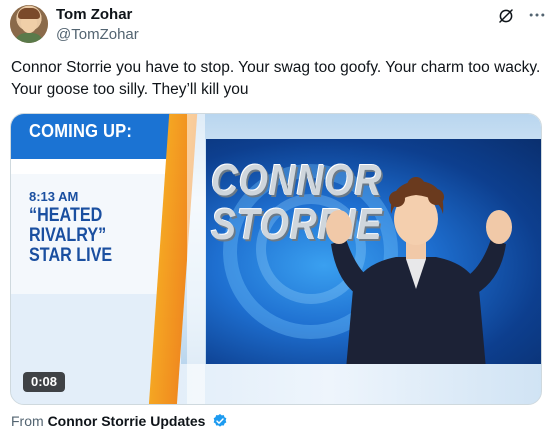  Describe the element at coordinates (27, 421) in the screenshot. I see `source-prefix: From` at that location.